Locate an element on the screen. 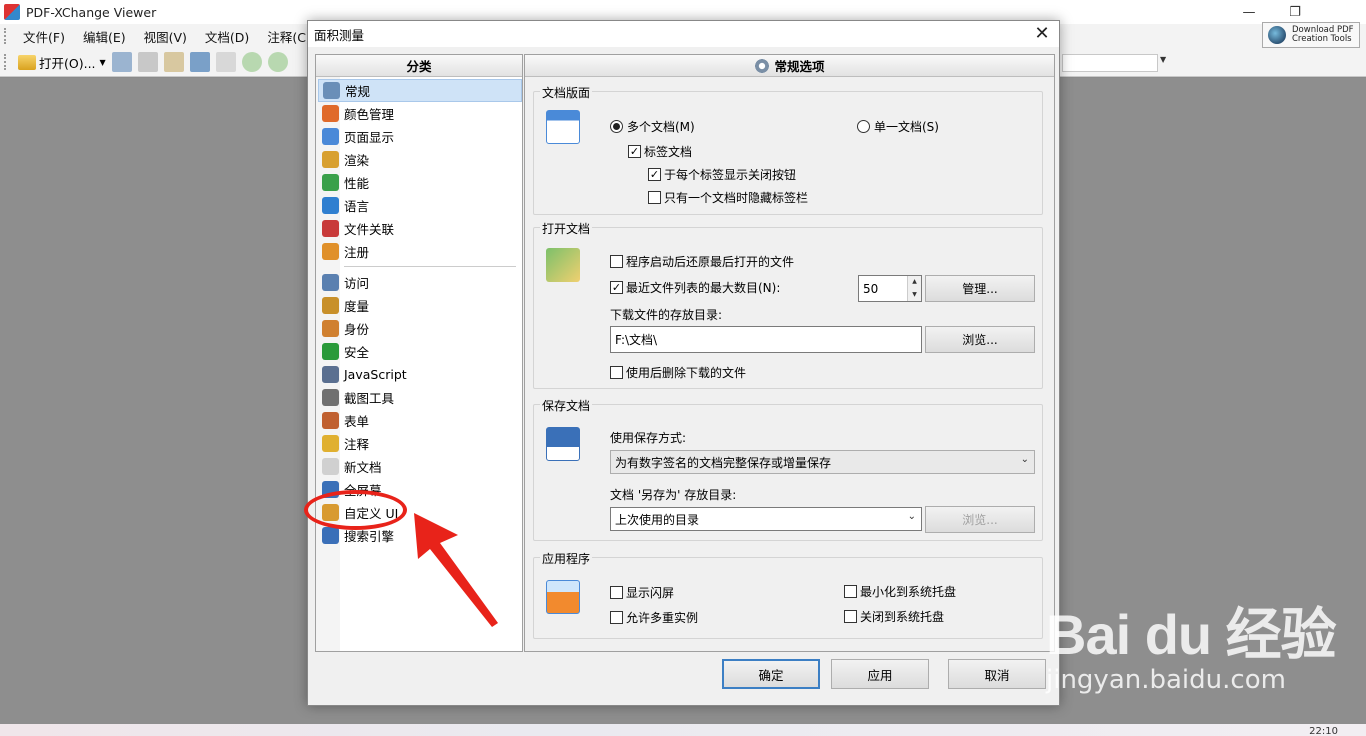 Image resolution: width=1366 pixels, height=736 pixels. download-dir-input: F:\文档\ is located at coordinates (766, 339).